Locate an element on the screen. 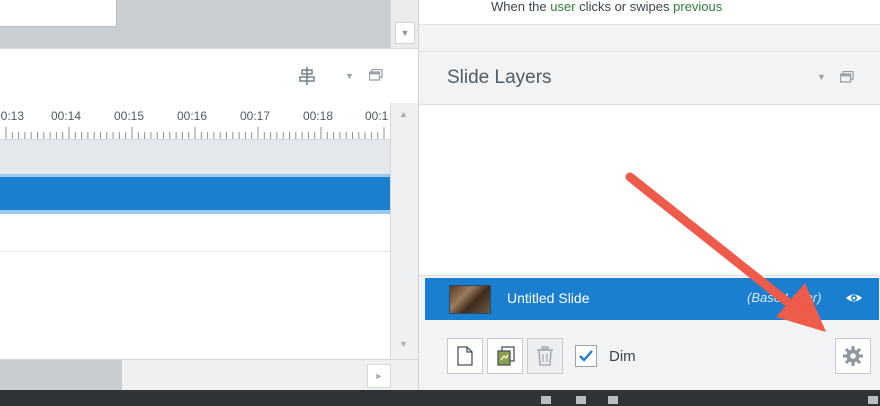 This screenshot has width=880, height=406. trigger-link-previous: previous is located at coordinates (697, 7).